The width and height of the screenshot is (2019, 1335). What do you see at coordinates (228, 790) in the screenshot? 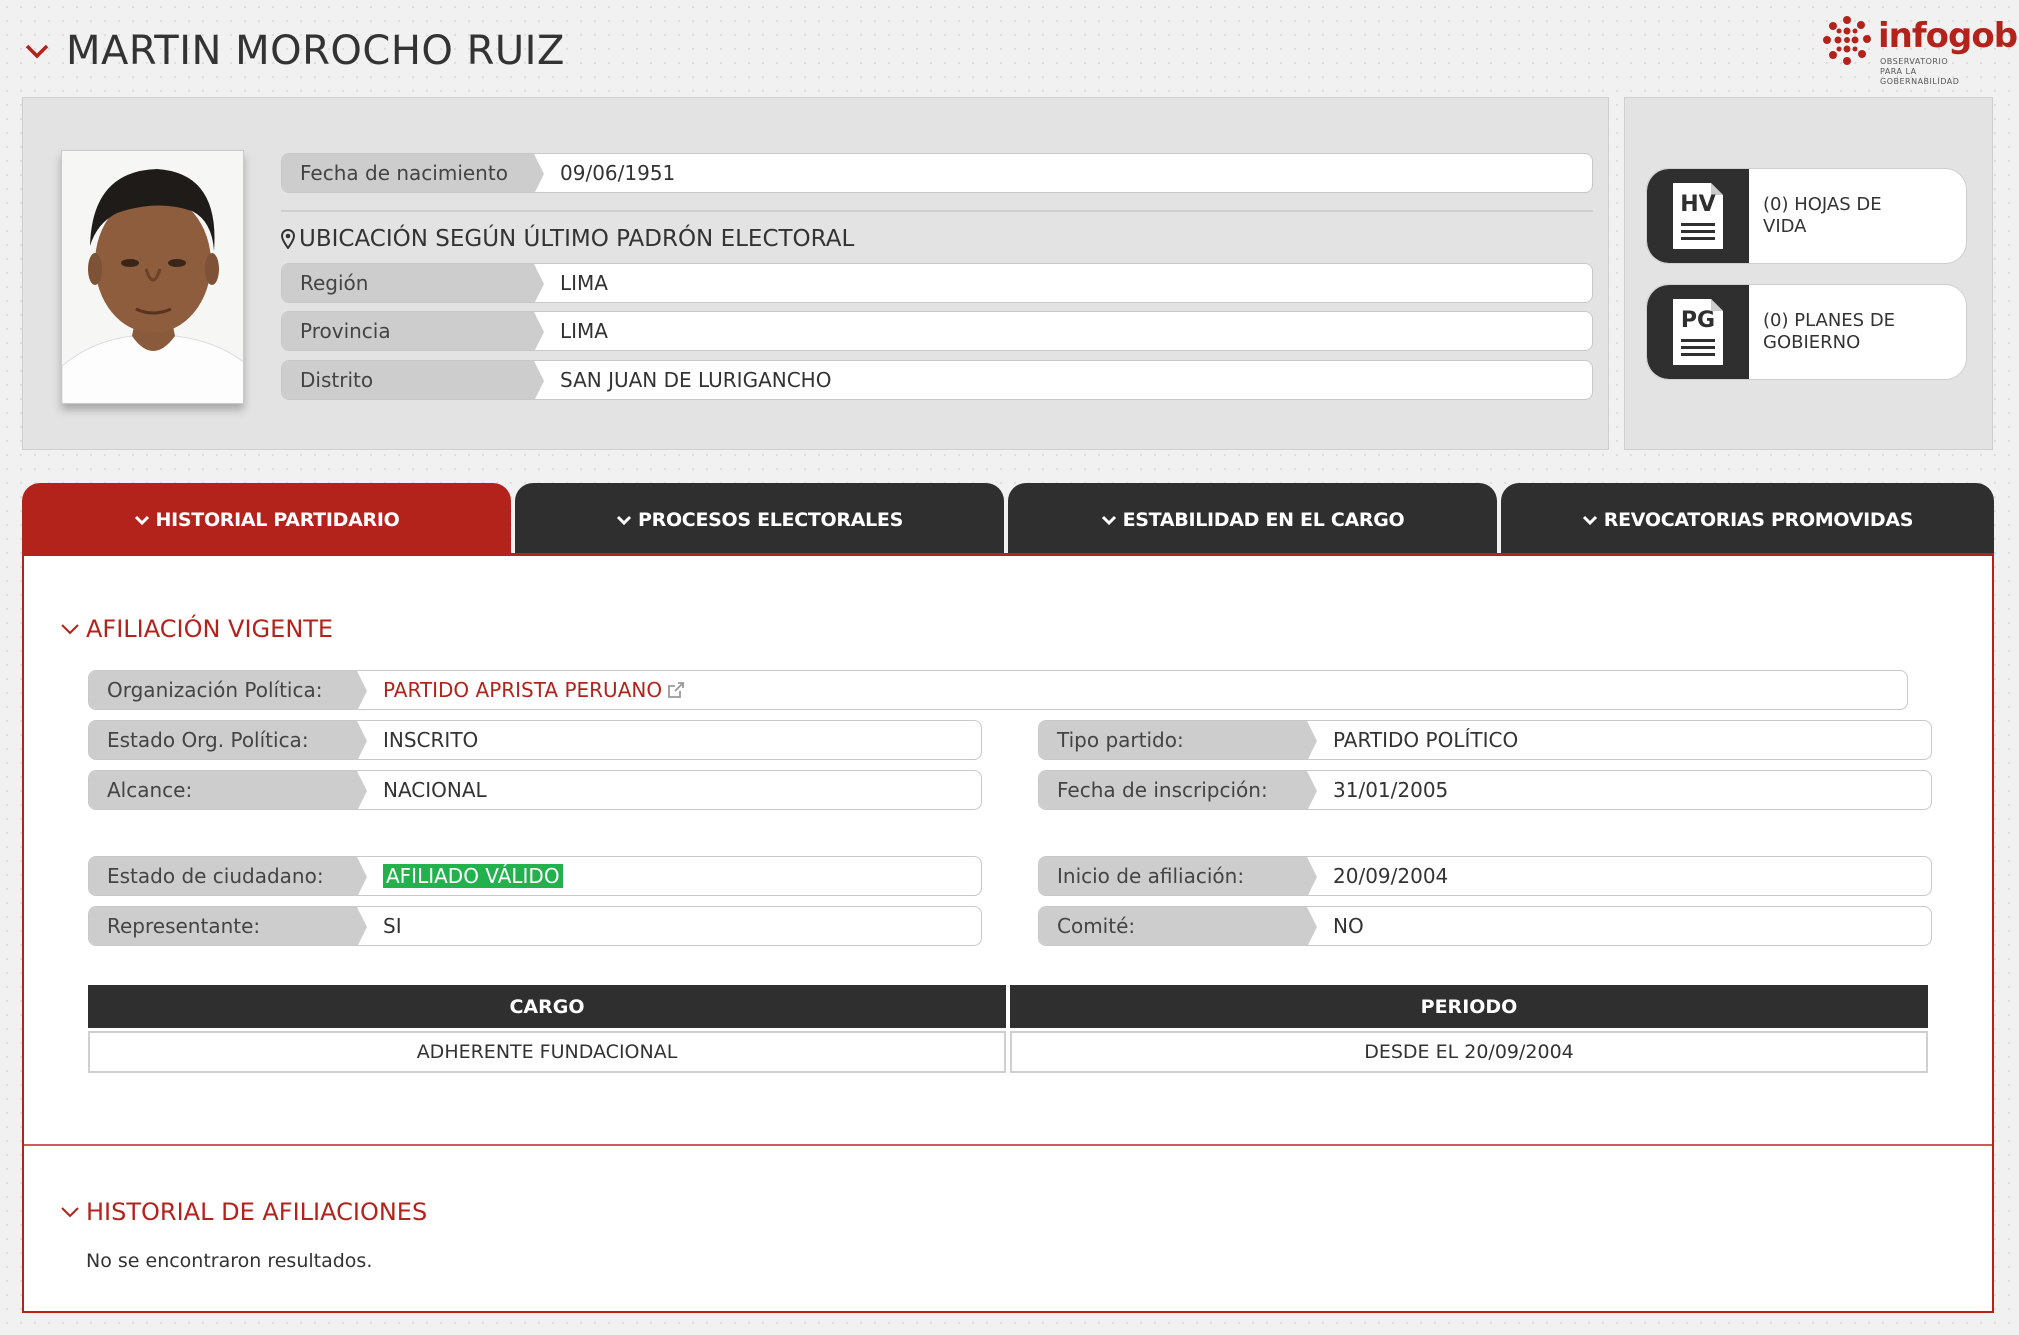
I see `alcance-label: Alcance:` at bounding box center [228, 790].